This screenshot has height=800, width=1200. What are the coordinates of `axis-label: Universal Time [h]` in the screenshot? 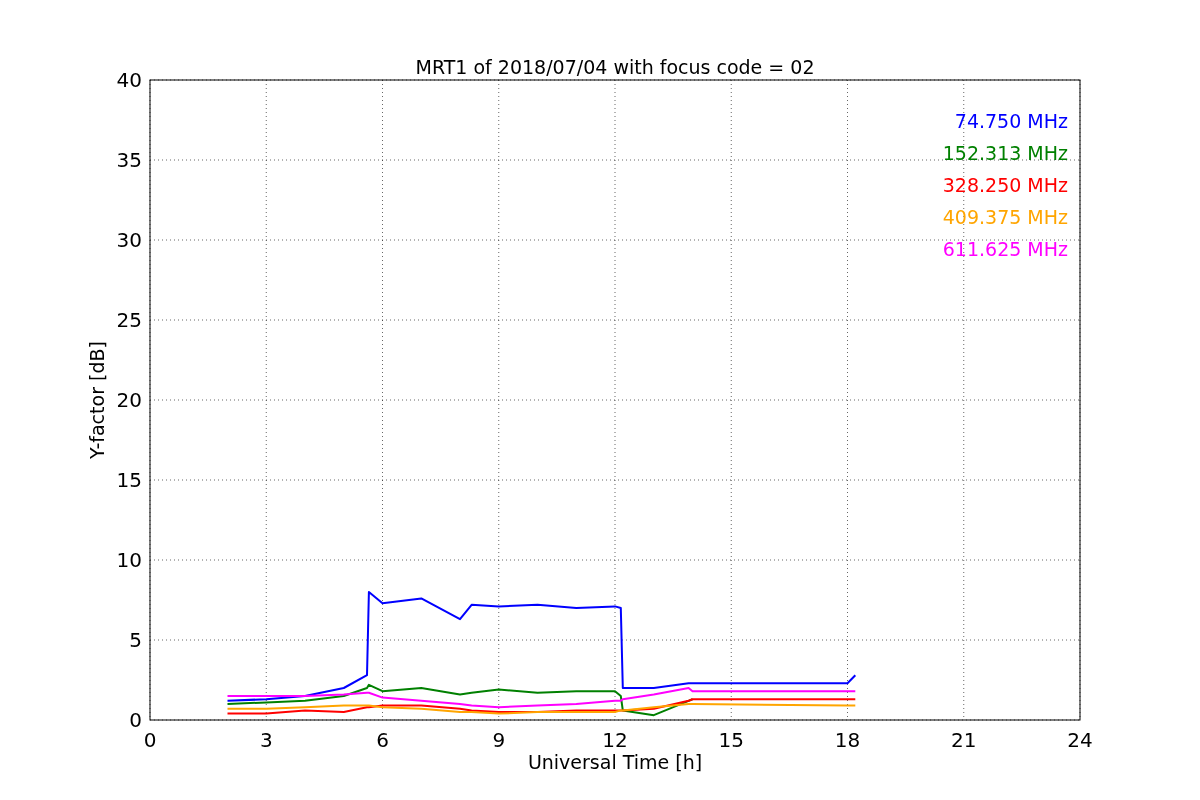 It's located at (615, 762).